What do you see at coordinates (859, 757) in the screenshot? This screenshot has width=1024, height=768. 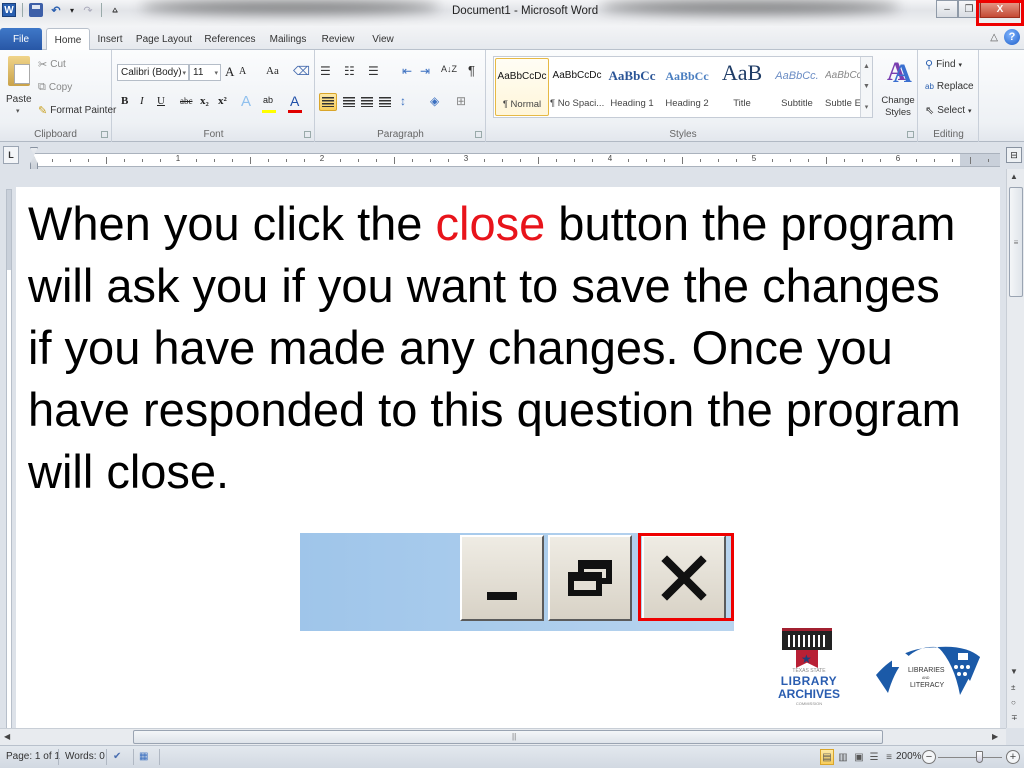 I see `web-layout-view-button: ▣` at bounding box center [859, 757].